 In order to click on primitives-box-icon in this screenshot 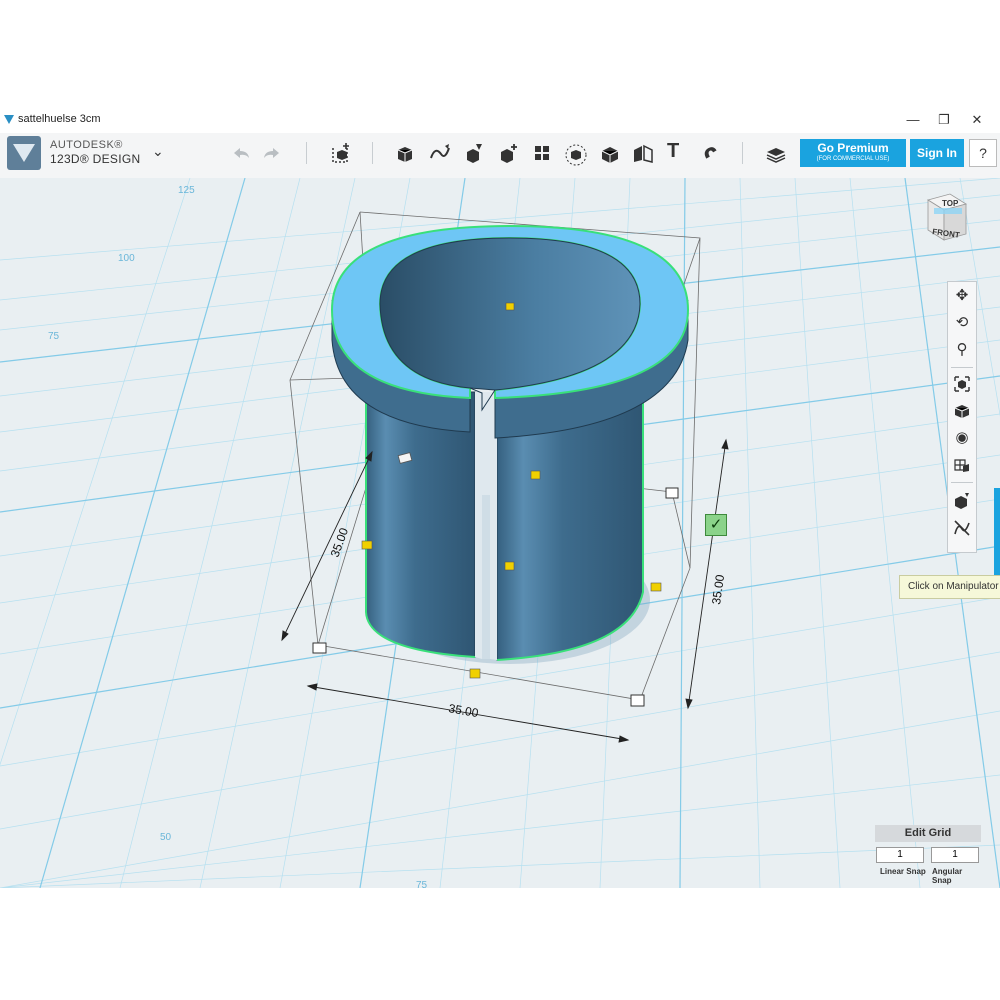, I will do `click(405, 153)`.